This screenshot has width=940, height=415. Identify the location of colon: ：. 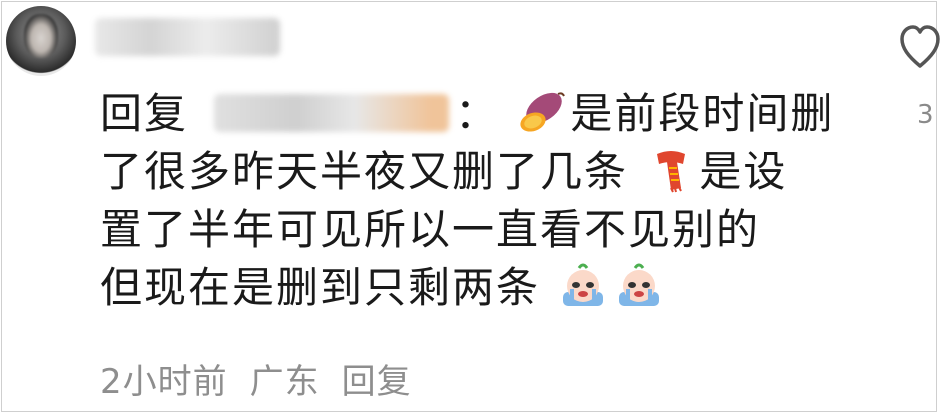
(477, 113).